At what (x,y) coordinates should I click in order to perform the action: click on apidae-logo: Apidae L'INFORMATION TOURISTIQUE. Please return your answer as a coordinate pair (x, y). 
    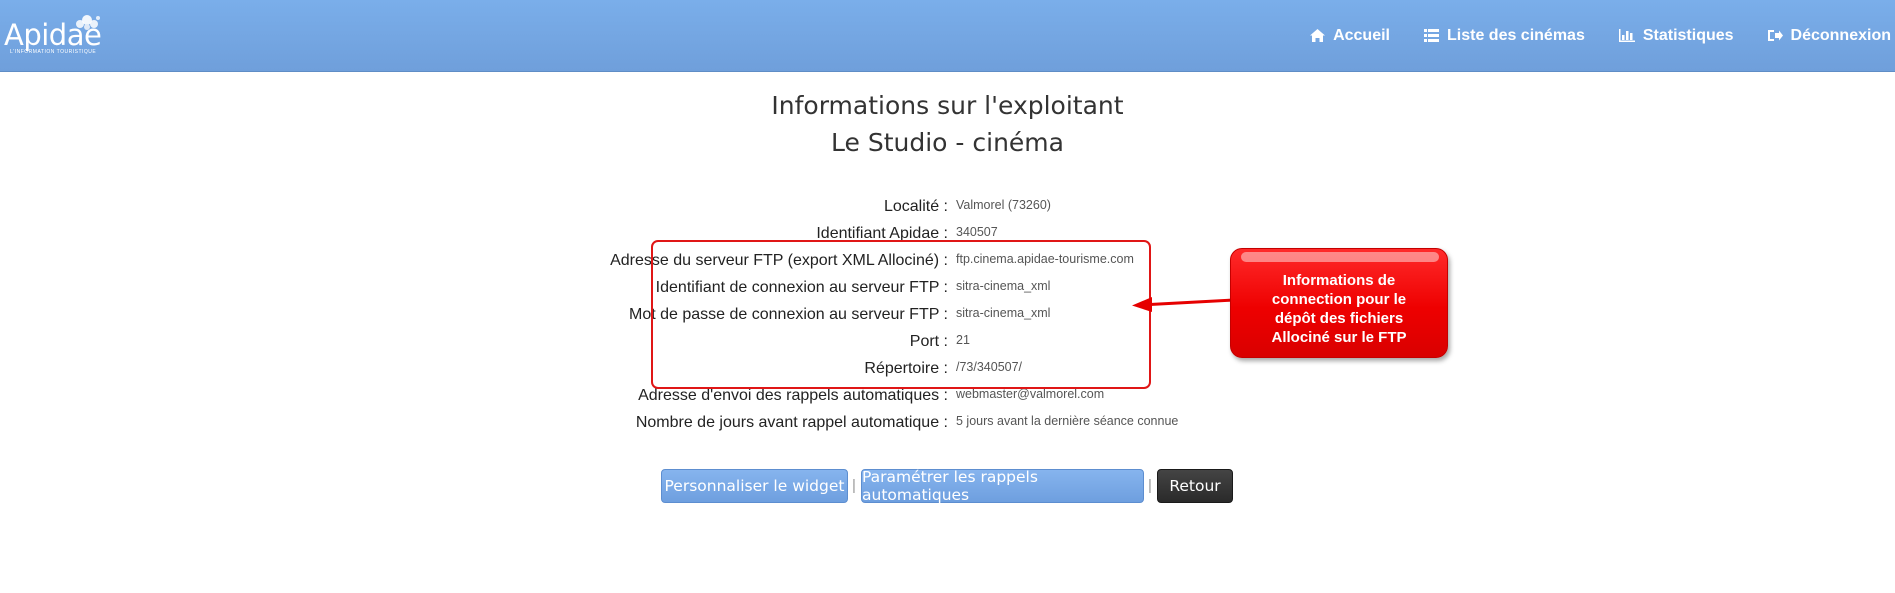
    Looking at the image, I should click on (54, 34).